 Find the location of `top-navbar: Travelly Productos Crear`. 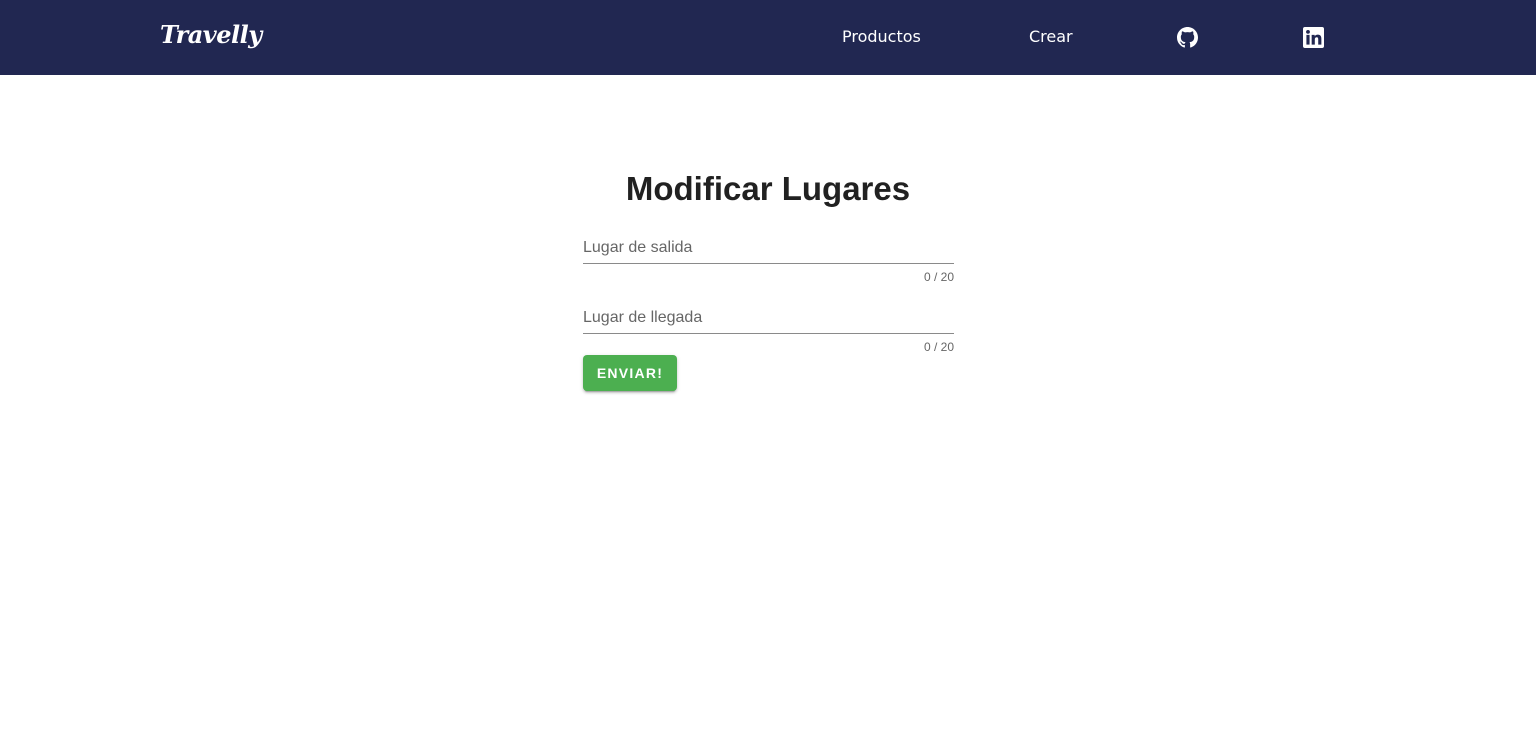

top-navbar: Travelly Productos Crear is located at coordinates (768, 37).